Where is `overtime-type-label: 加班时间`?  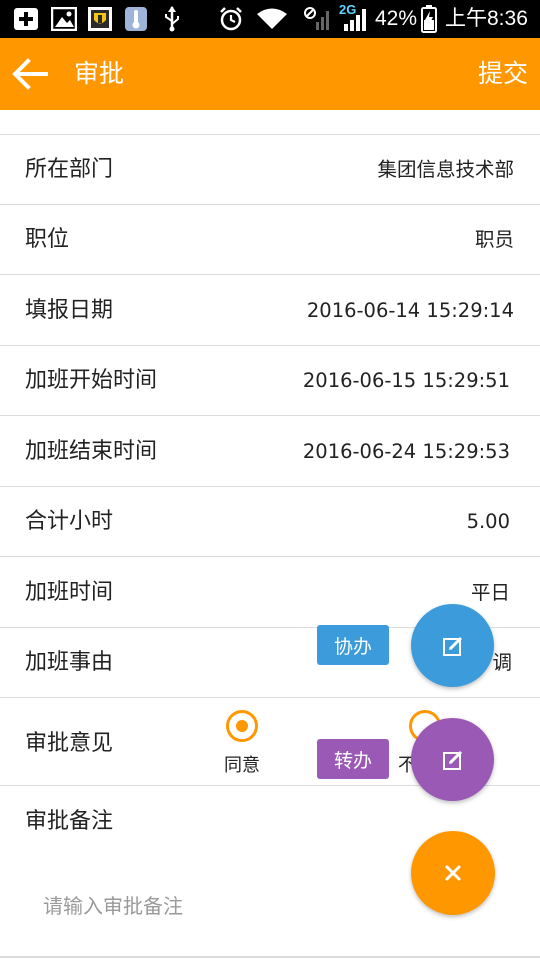
overtime-type-label: 加班时间 is located at coordinates (69, 592).